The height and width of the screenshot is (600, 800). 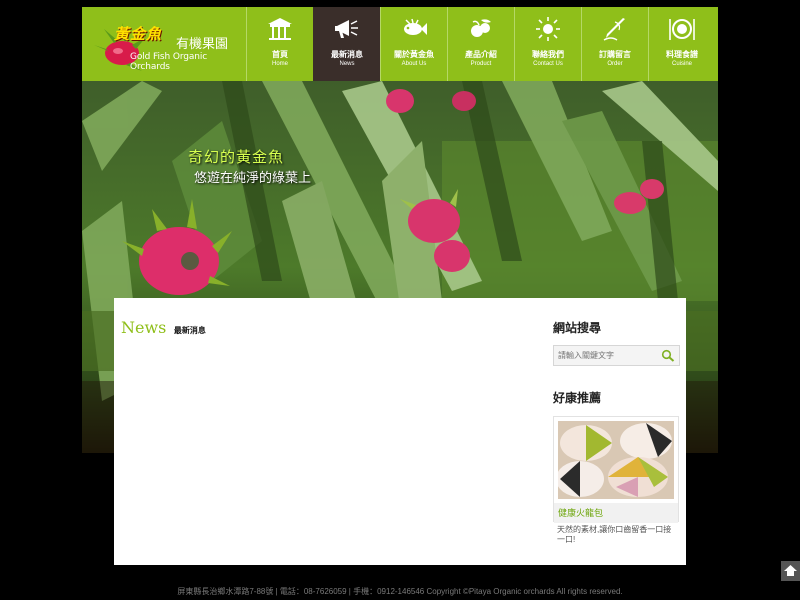 I want to click on nav-sub: Contact Us, so click(x=548, y=64).